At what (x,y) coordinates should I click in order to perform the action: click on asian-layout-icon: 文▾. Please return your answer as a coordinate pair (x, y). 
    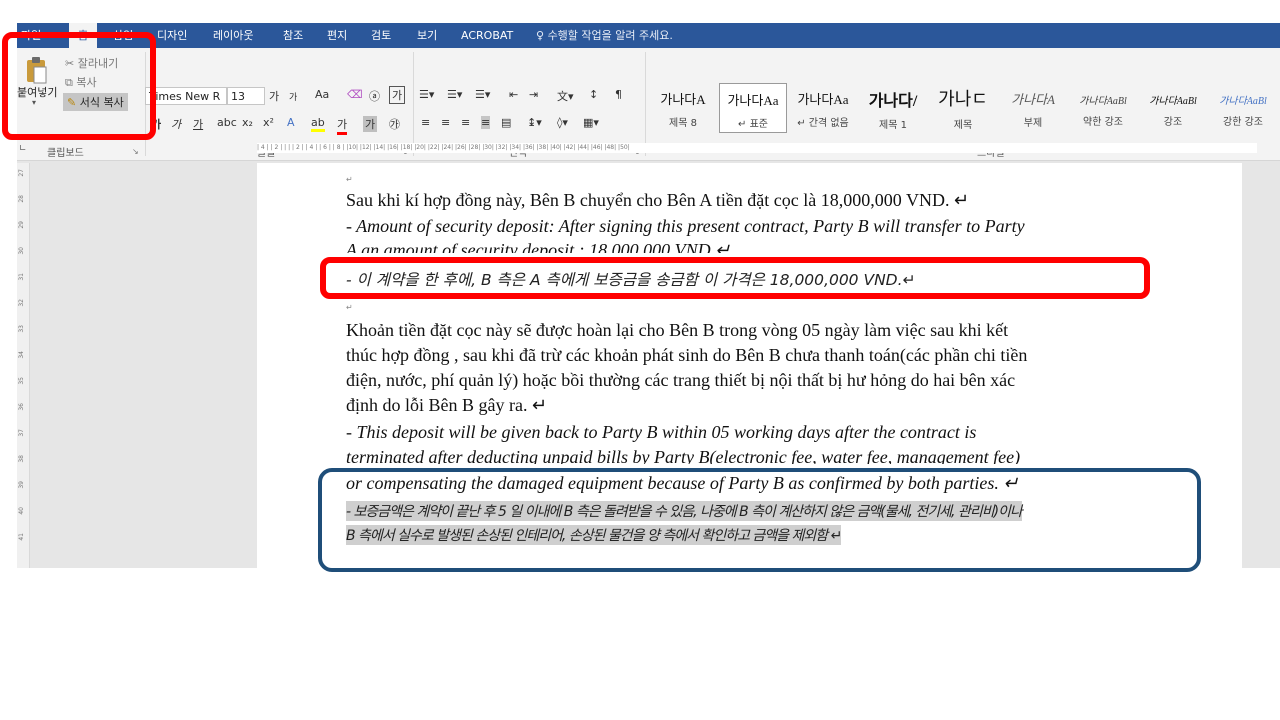
    Looking at the image, I should click on (565, 96).